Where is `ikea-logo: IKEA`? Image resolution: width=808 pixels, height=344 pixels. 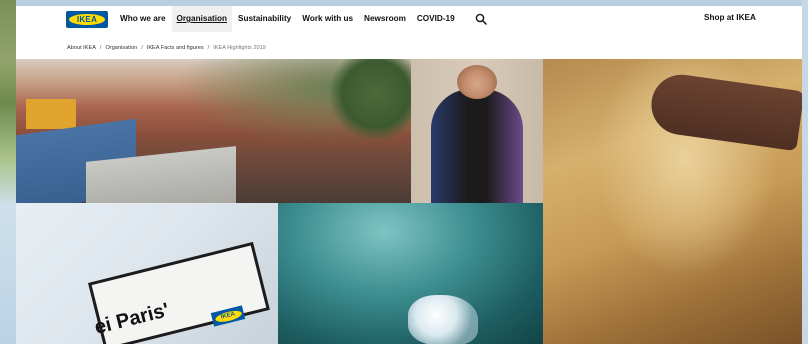
ikea-logo: IKEA is located at coordinates (87, 19).